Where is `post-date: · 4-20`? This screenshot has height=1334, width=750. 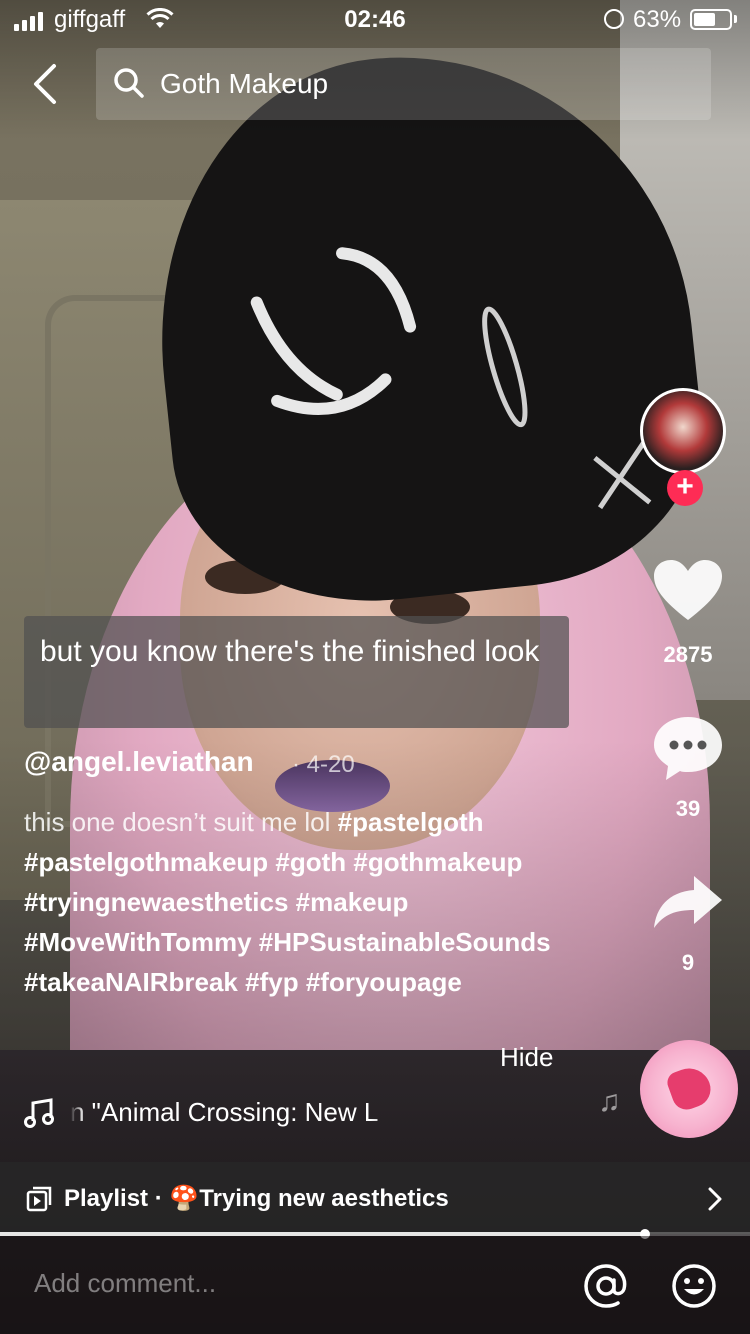
post-date: · 4-20 is located at coordinates (323, 764).